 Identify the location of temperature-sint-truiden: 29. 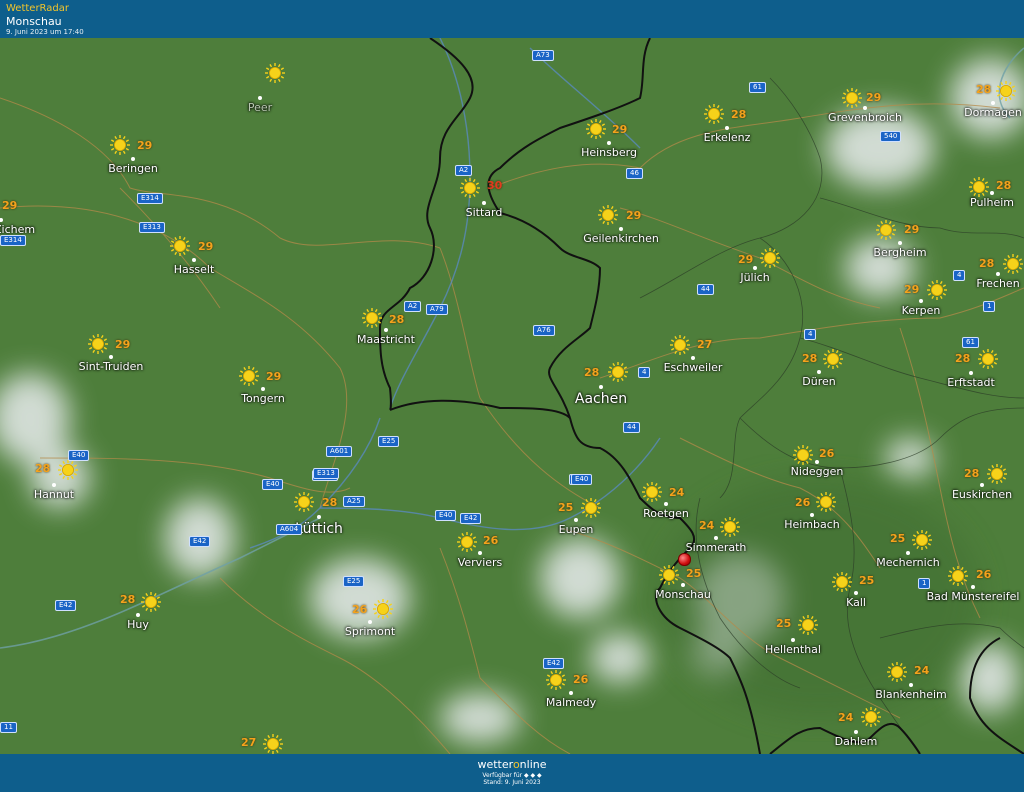
(123, 344).